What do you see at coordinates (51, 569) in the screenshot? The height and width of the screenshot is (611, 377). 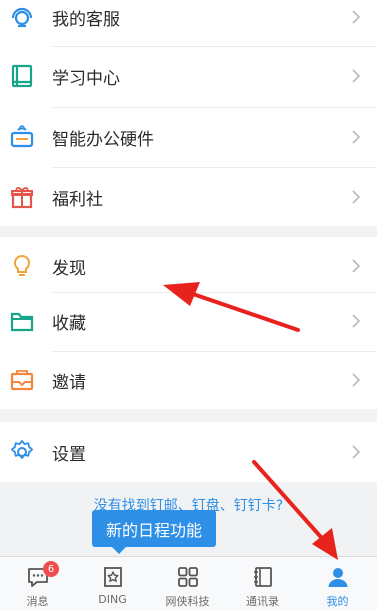 I see `unread-badge: 6` at bounding box center [51, 569].